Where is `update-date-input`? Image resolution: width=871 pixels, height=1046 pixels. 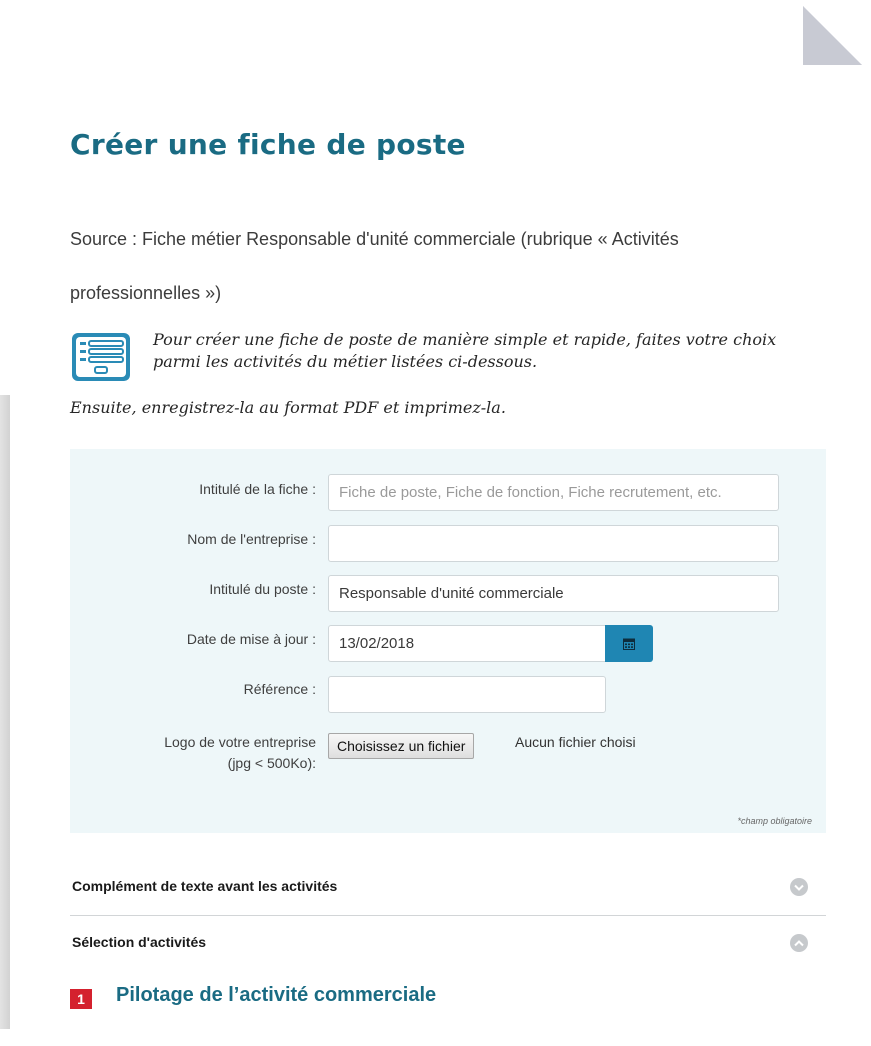
update-date-input is located at coordinates (467, 643).